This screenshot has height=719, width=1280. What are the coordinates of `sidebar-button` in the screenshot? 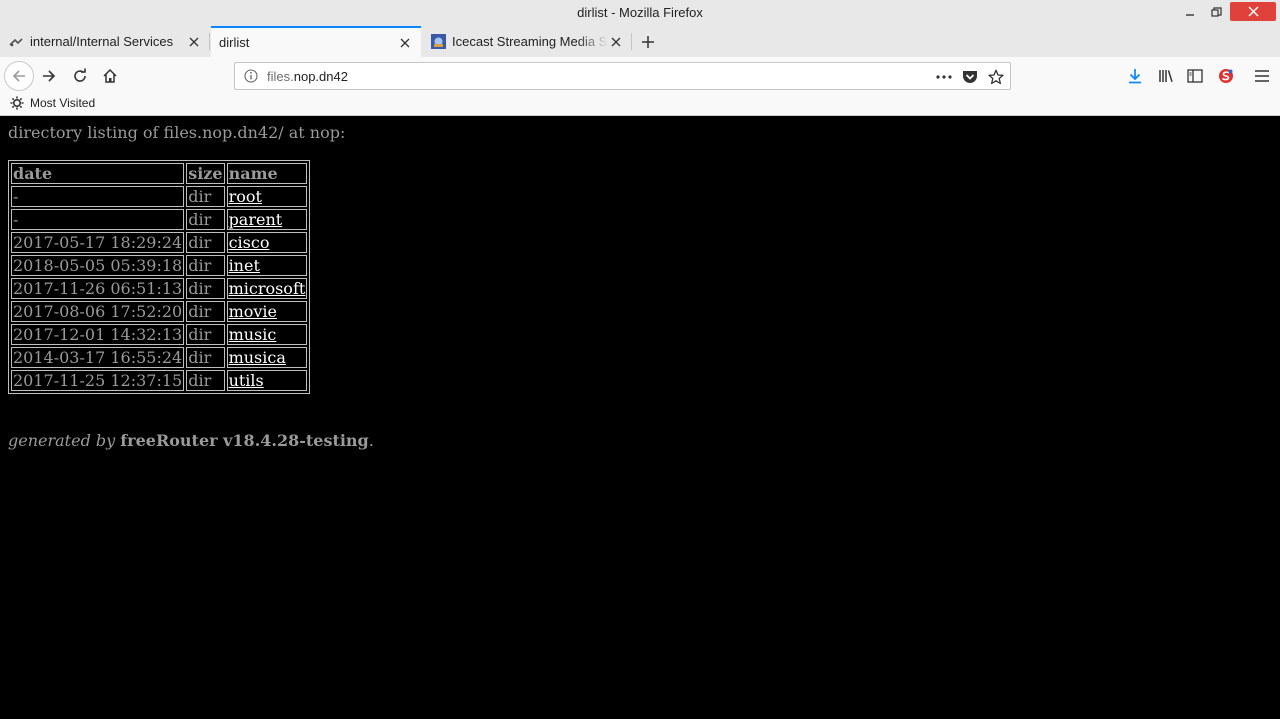 It's located at (1195, 76).